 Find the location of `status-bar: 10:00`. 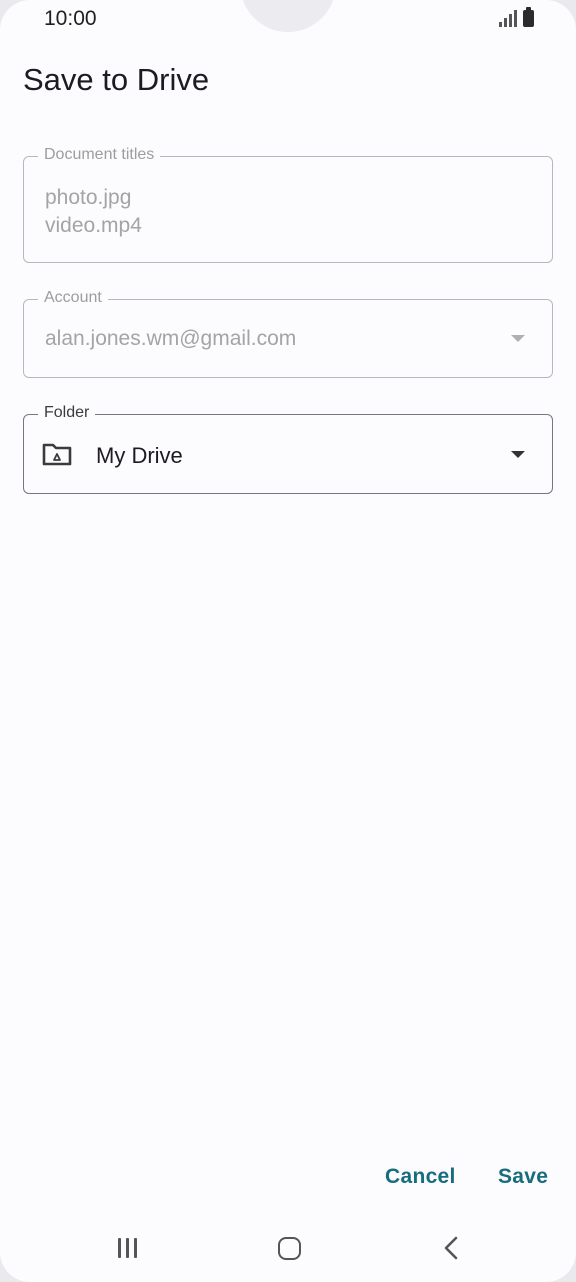

status-bar: 10:00 is located at coordinates (288, 19).